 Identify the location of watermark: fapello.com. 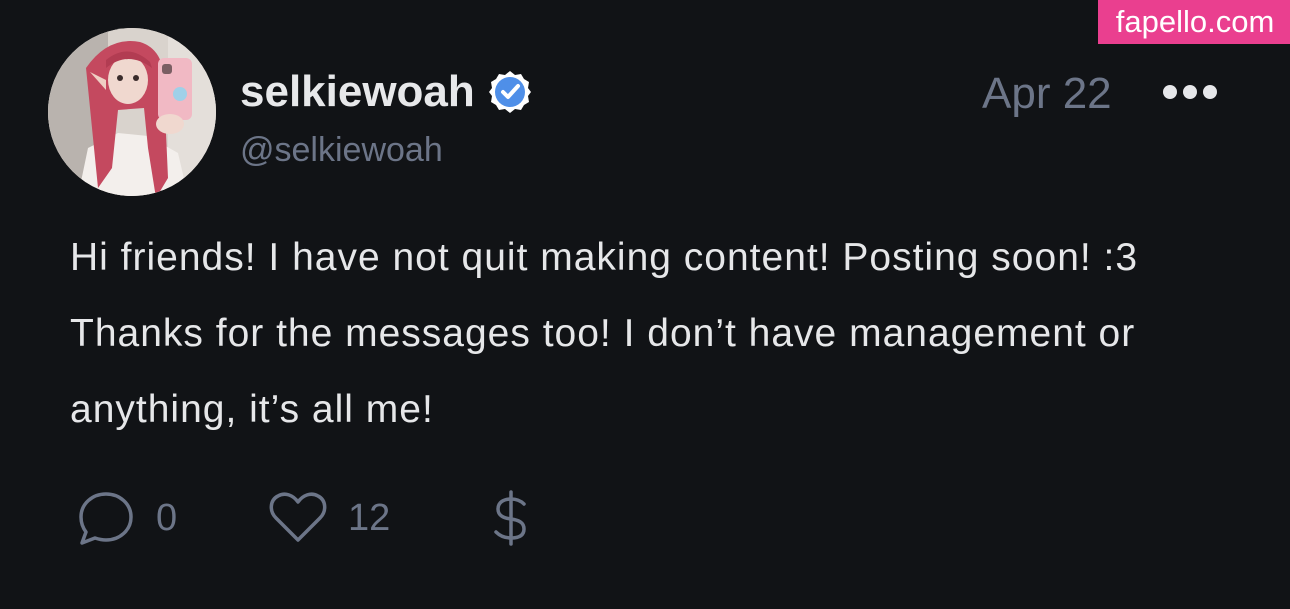
(1194, 22).